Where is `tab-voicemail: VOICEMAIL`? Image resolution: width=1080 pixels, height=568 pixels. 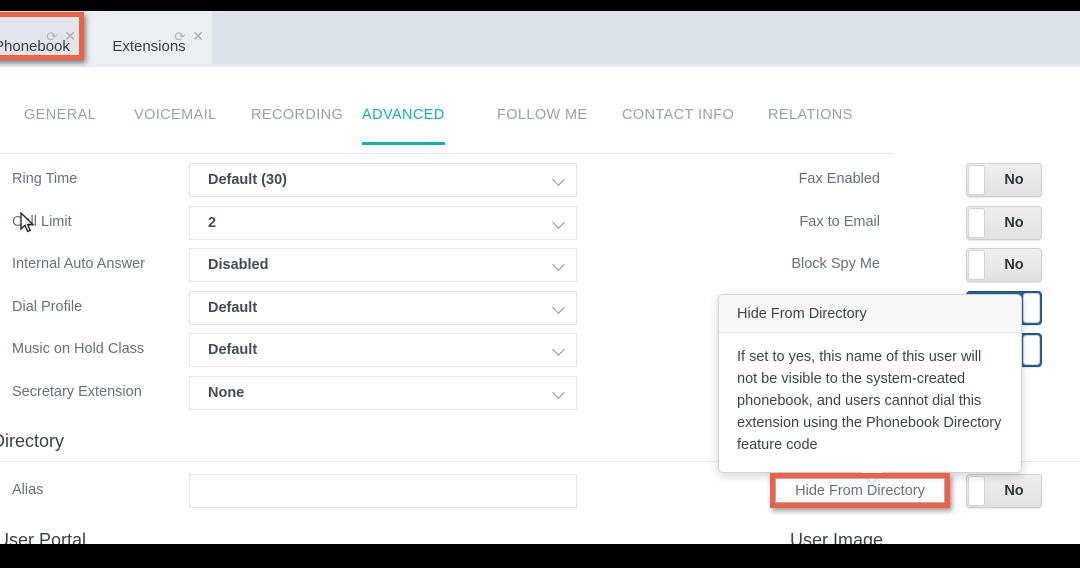
tab-voicemail: VOICEMAIL is located at coordinates (175, 124).